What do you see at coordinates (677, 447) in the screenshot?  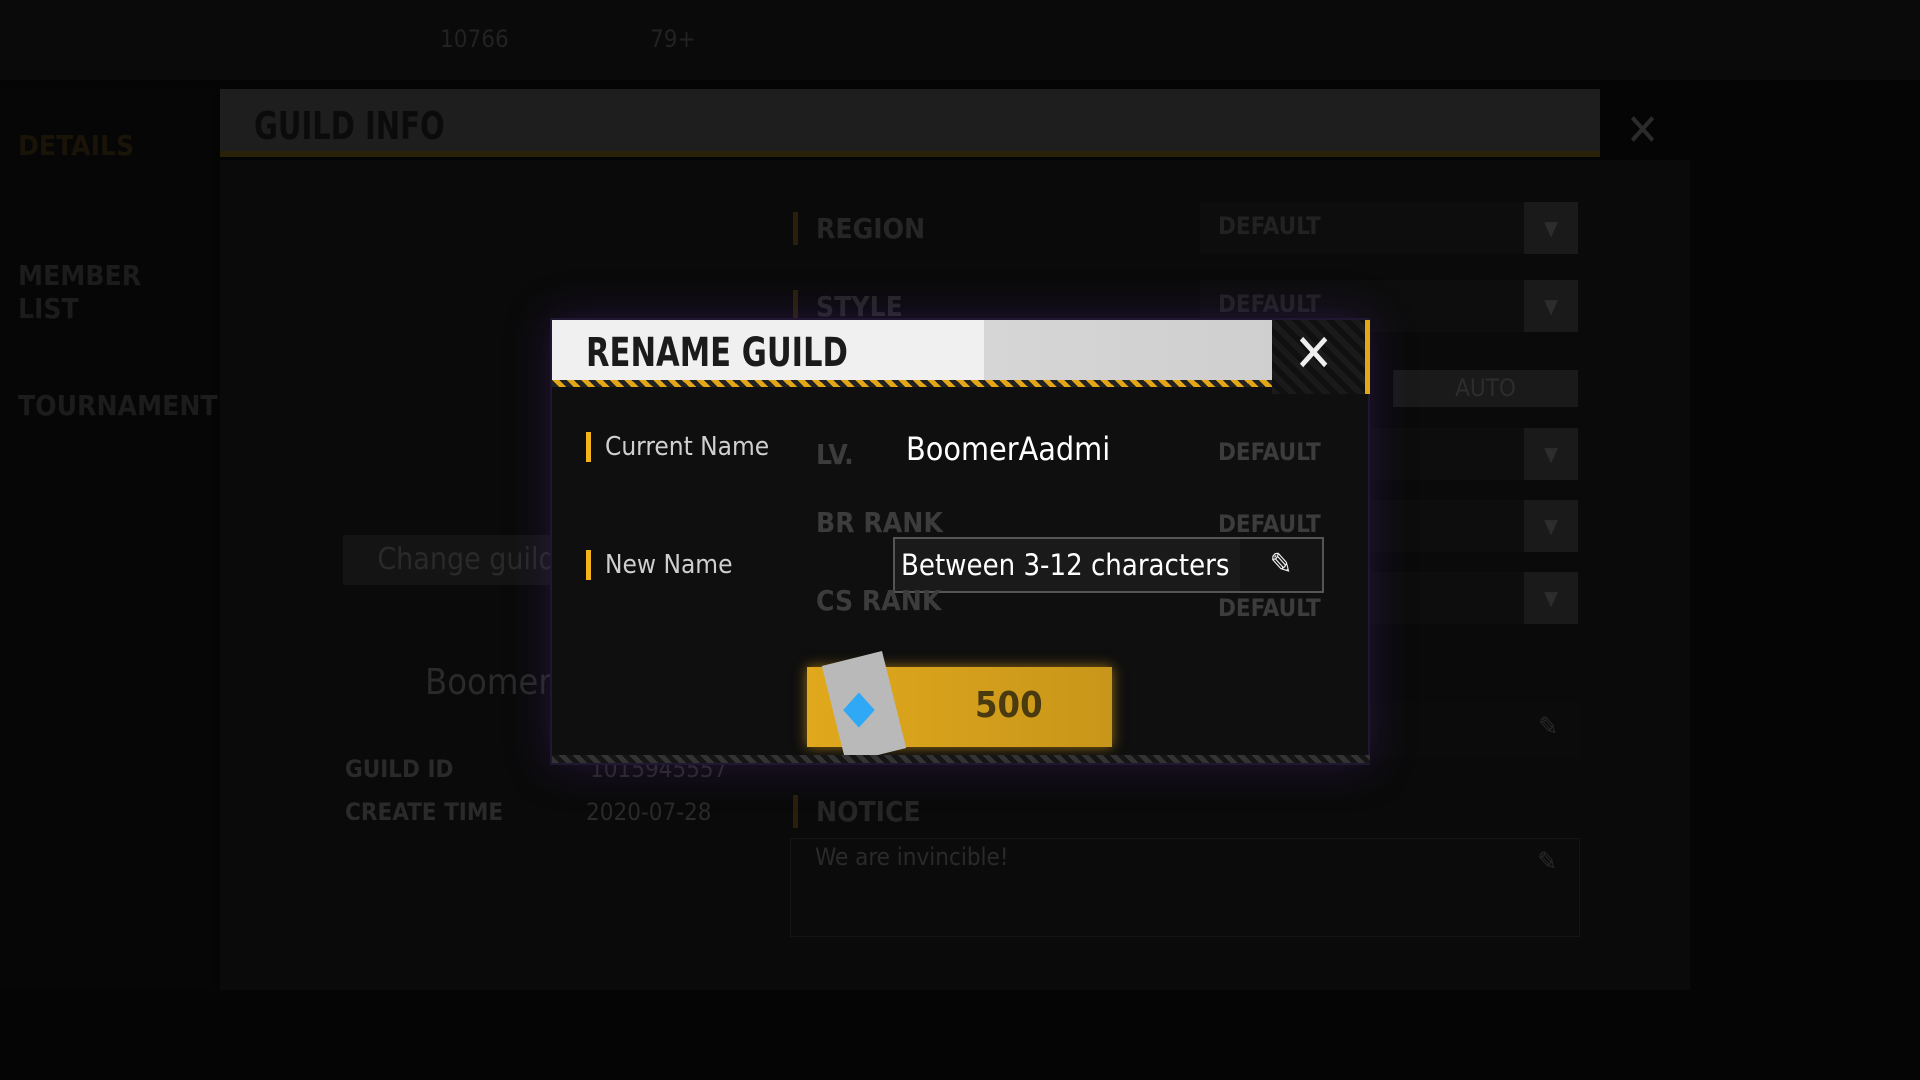 I see `current-name-label: Current Name` at bounding box center [677, 447].